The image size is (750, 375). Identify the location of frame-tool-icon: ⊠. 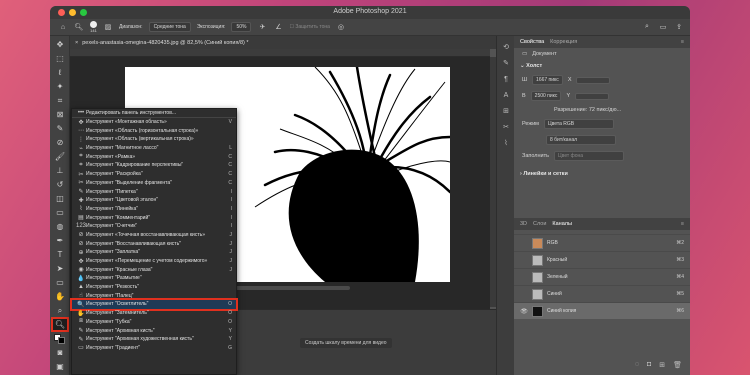
(60, 114).